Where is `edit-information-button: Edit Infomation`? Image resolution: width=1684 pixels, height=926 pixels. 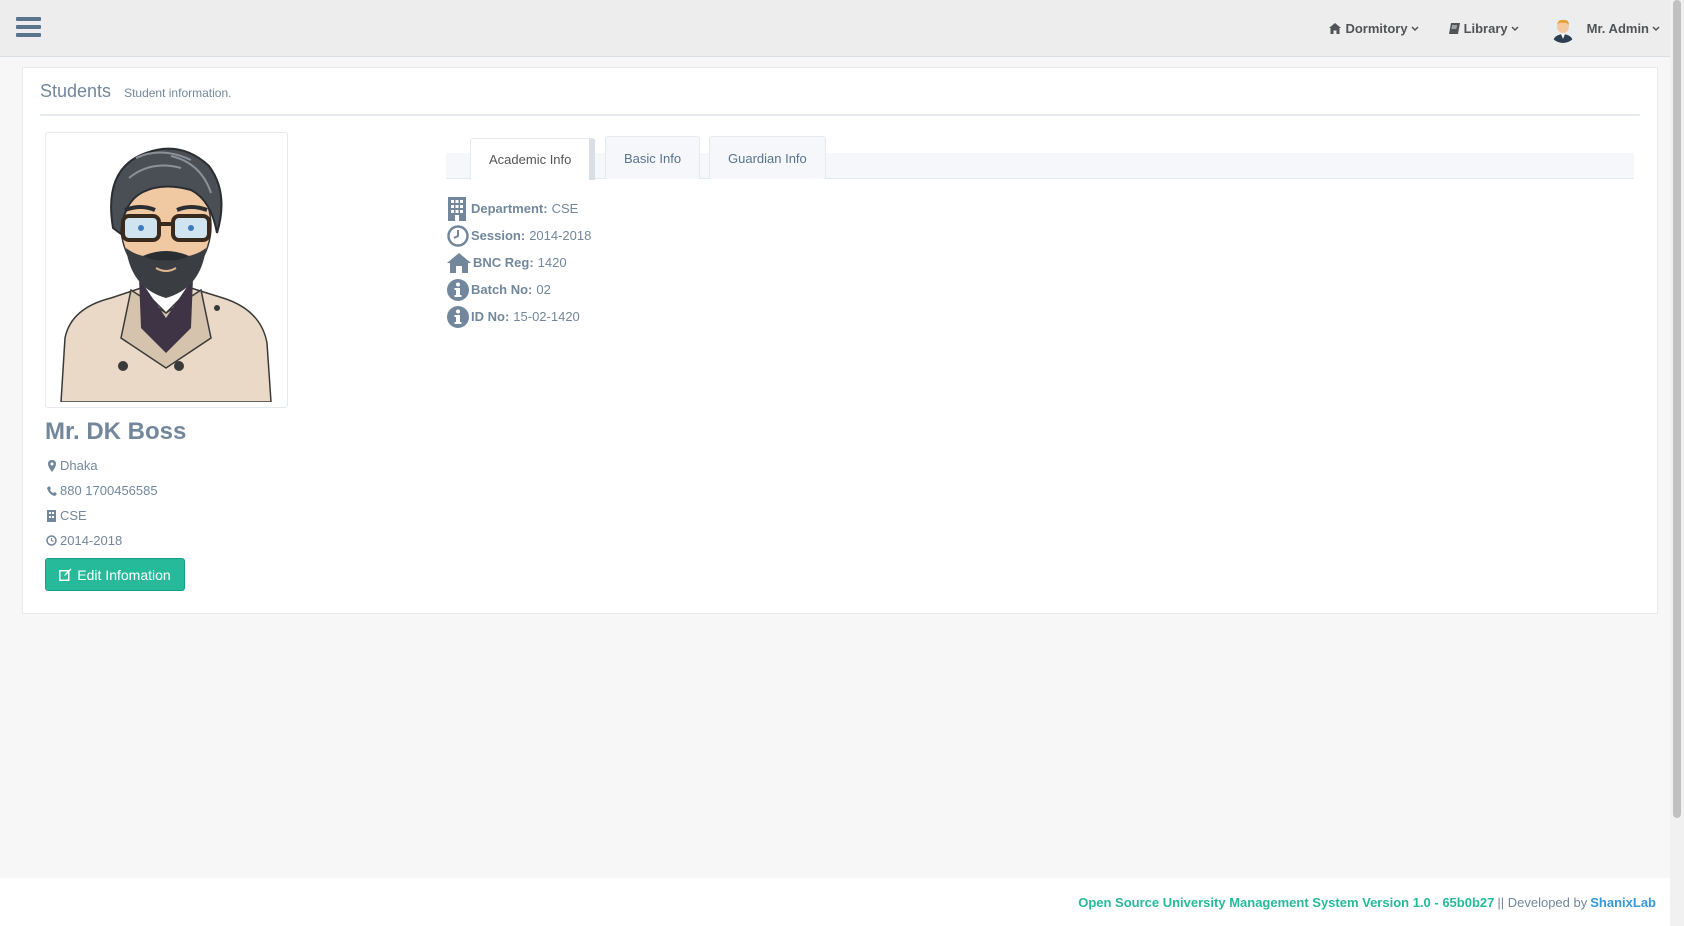 edit-information-button: Edit Infomation is located at coordinates (115, 574).